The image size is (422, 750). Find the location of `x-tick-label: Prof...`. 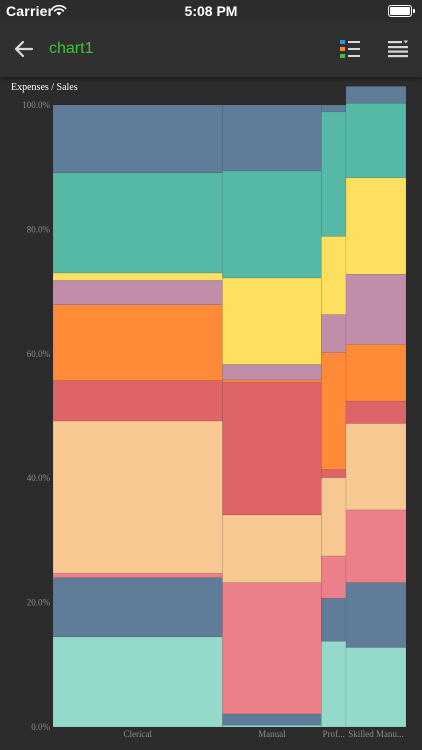

x-tick-label: Prof... is located at coordinates (334, 734).